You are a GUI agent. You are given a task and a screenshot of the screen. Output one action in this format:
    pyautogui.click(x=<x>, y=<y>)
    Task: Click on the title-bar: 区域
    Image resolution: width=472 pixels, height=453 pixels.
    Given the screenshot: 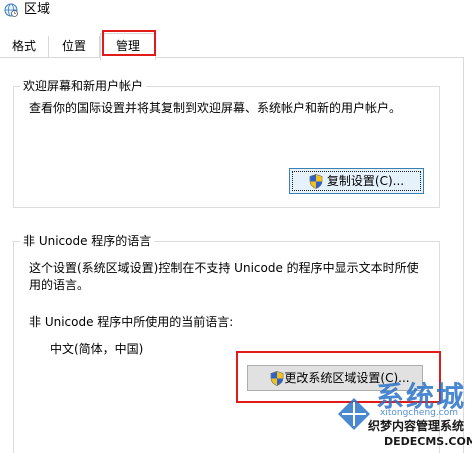 What is the action you would take?
    pyautogui.click(x=236, y=15)
    